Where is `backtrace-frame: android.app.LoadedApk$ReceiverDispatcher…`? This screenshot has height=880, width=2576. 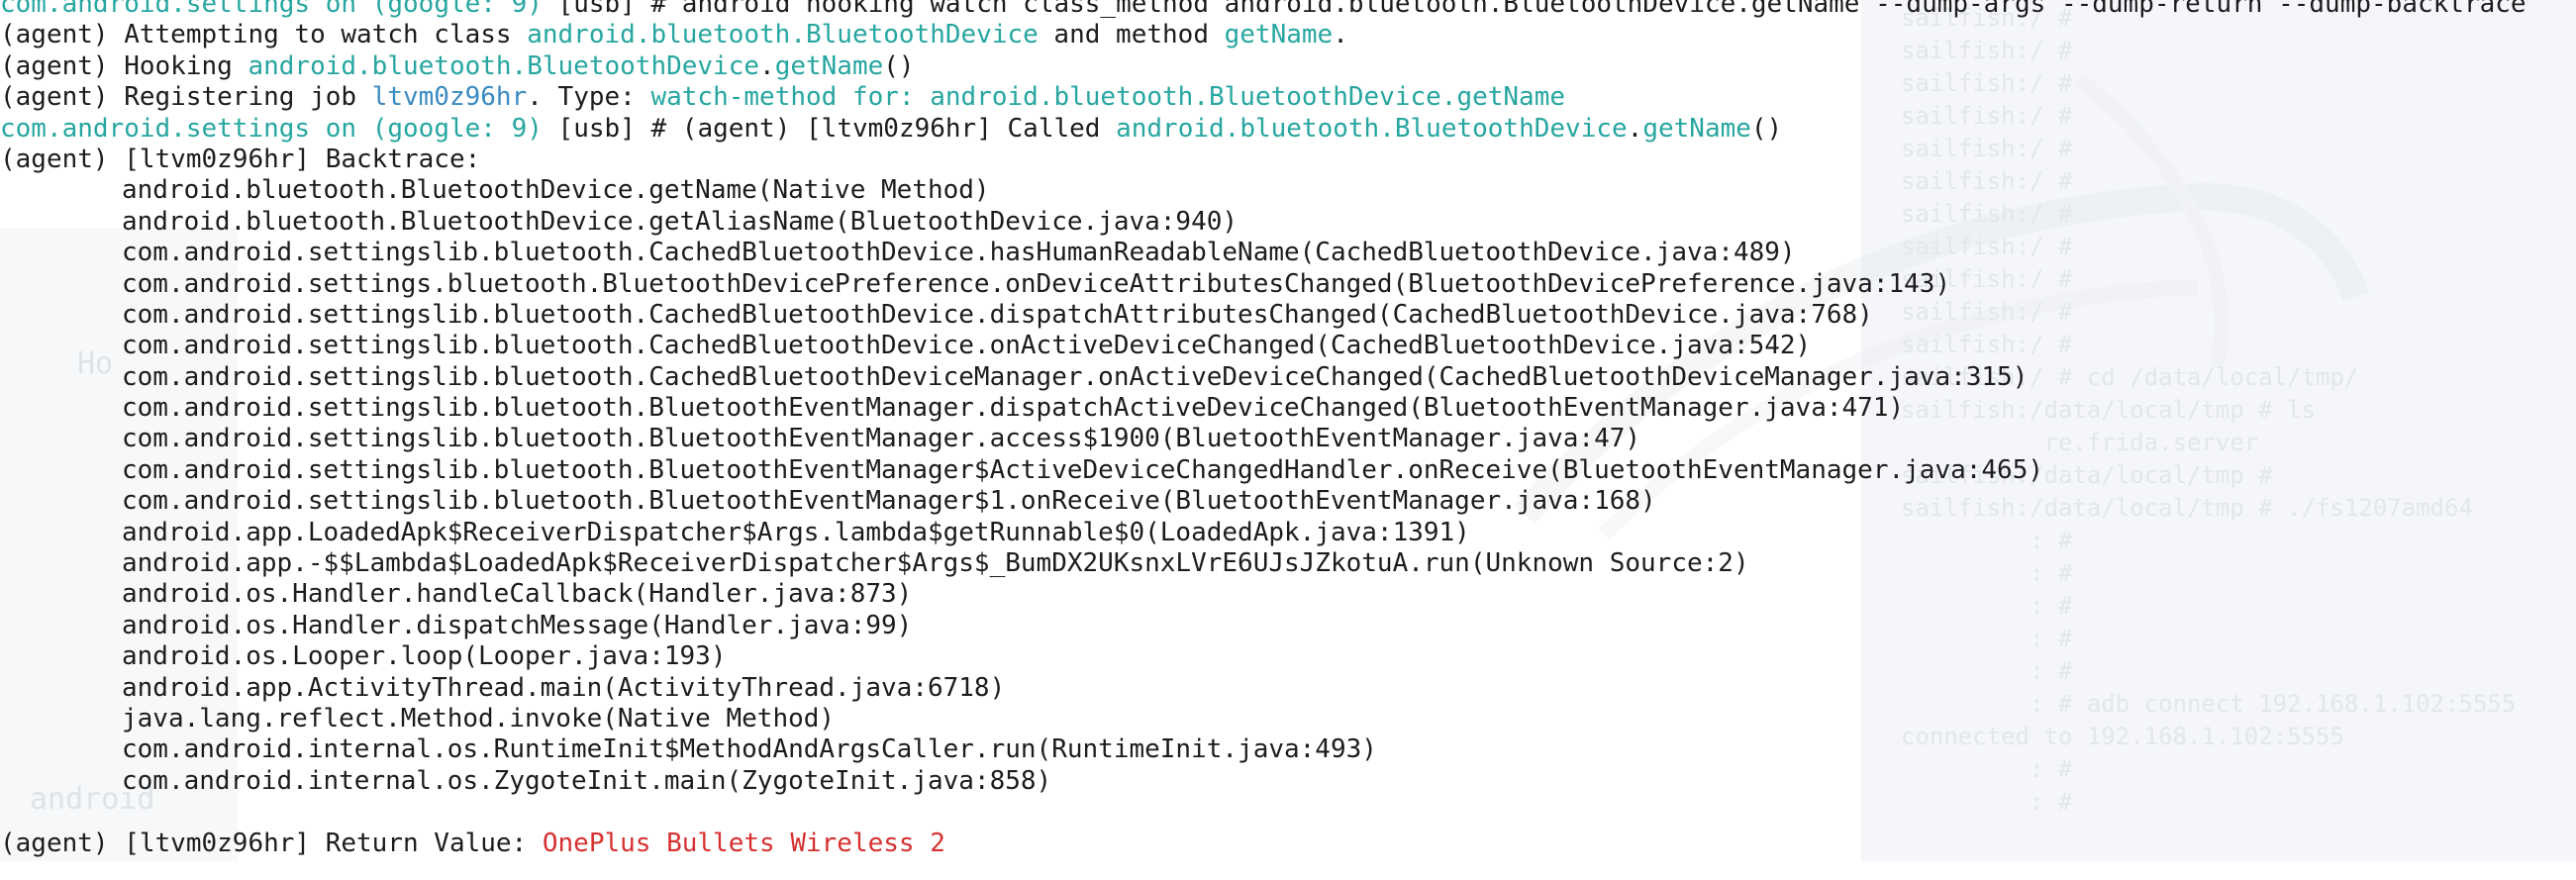
backtrace-frame: android.app.LoadedApk$ReceiverDispatcher… is located at coordinates (796, 532).